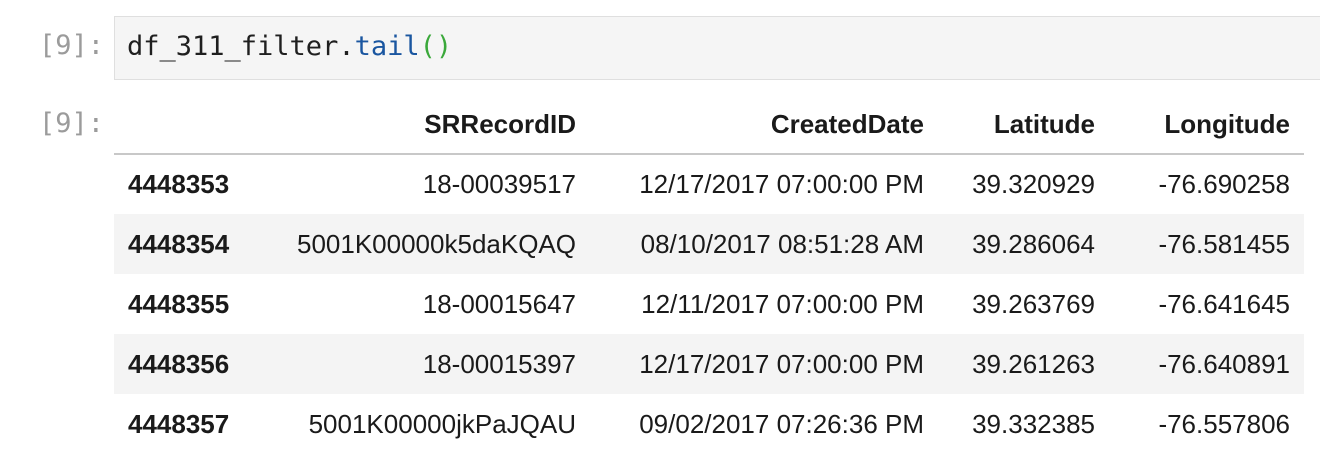 This screenshot has height=458, width=1320. Describe the element at coordinates (179, 243) in the screenshot. I see `row-index: 4448354` at that location.